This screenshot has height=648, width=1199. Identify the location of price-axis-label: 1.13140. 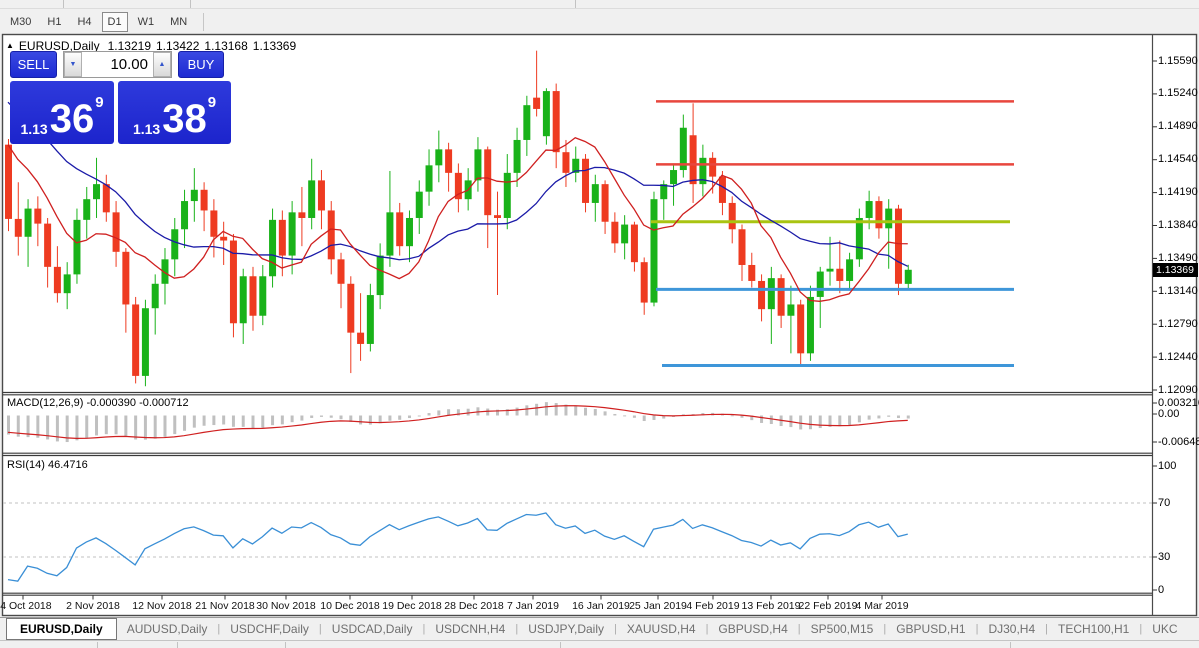
(1178, 290).